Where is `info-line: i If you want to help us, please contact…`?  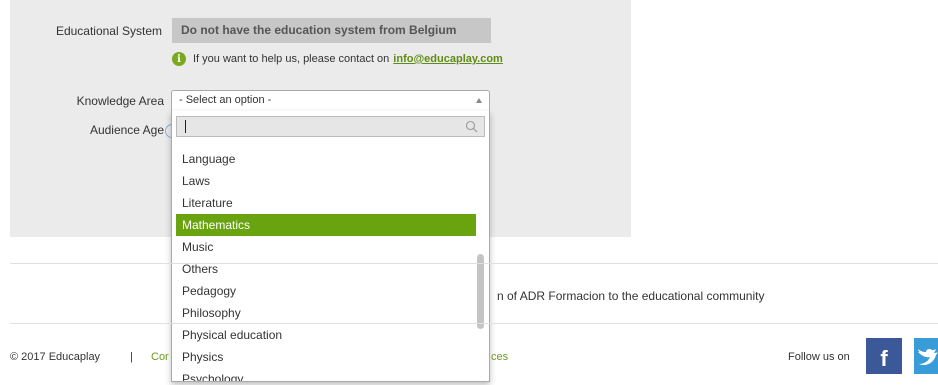
info-line: i If you want to help us, please contact… is located at coordinates (337, 59).